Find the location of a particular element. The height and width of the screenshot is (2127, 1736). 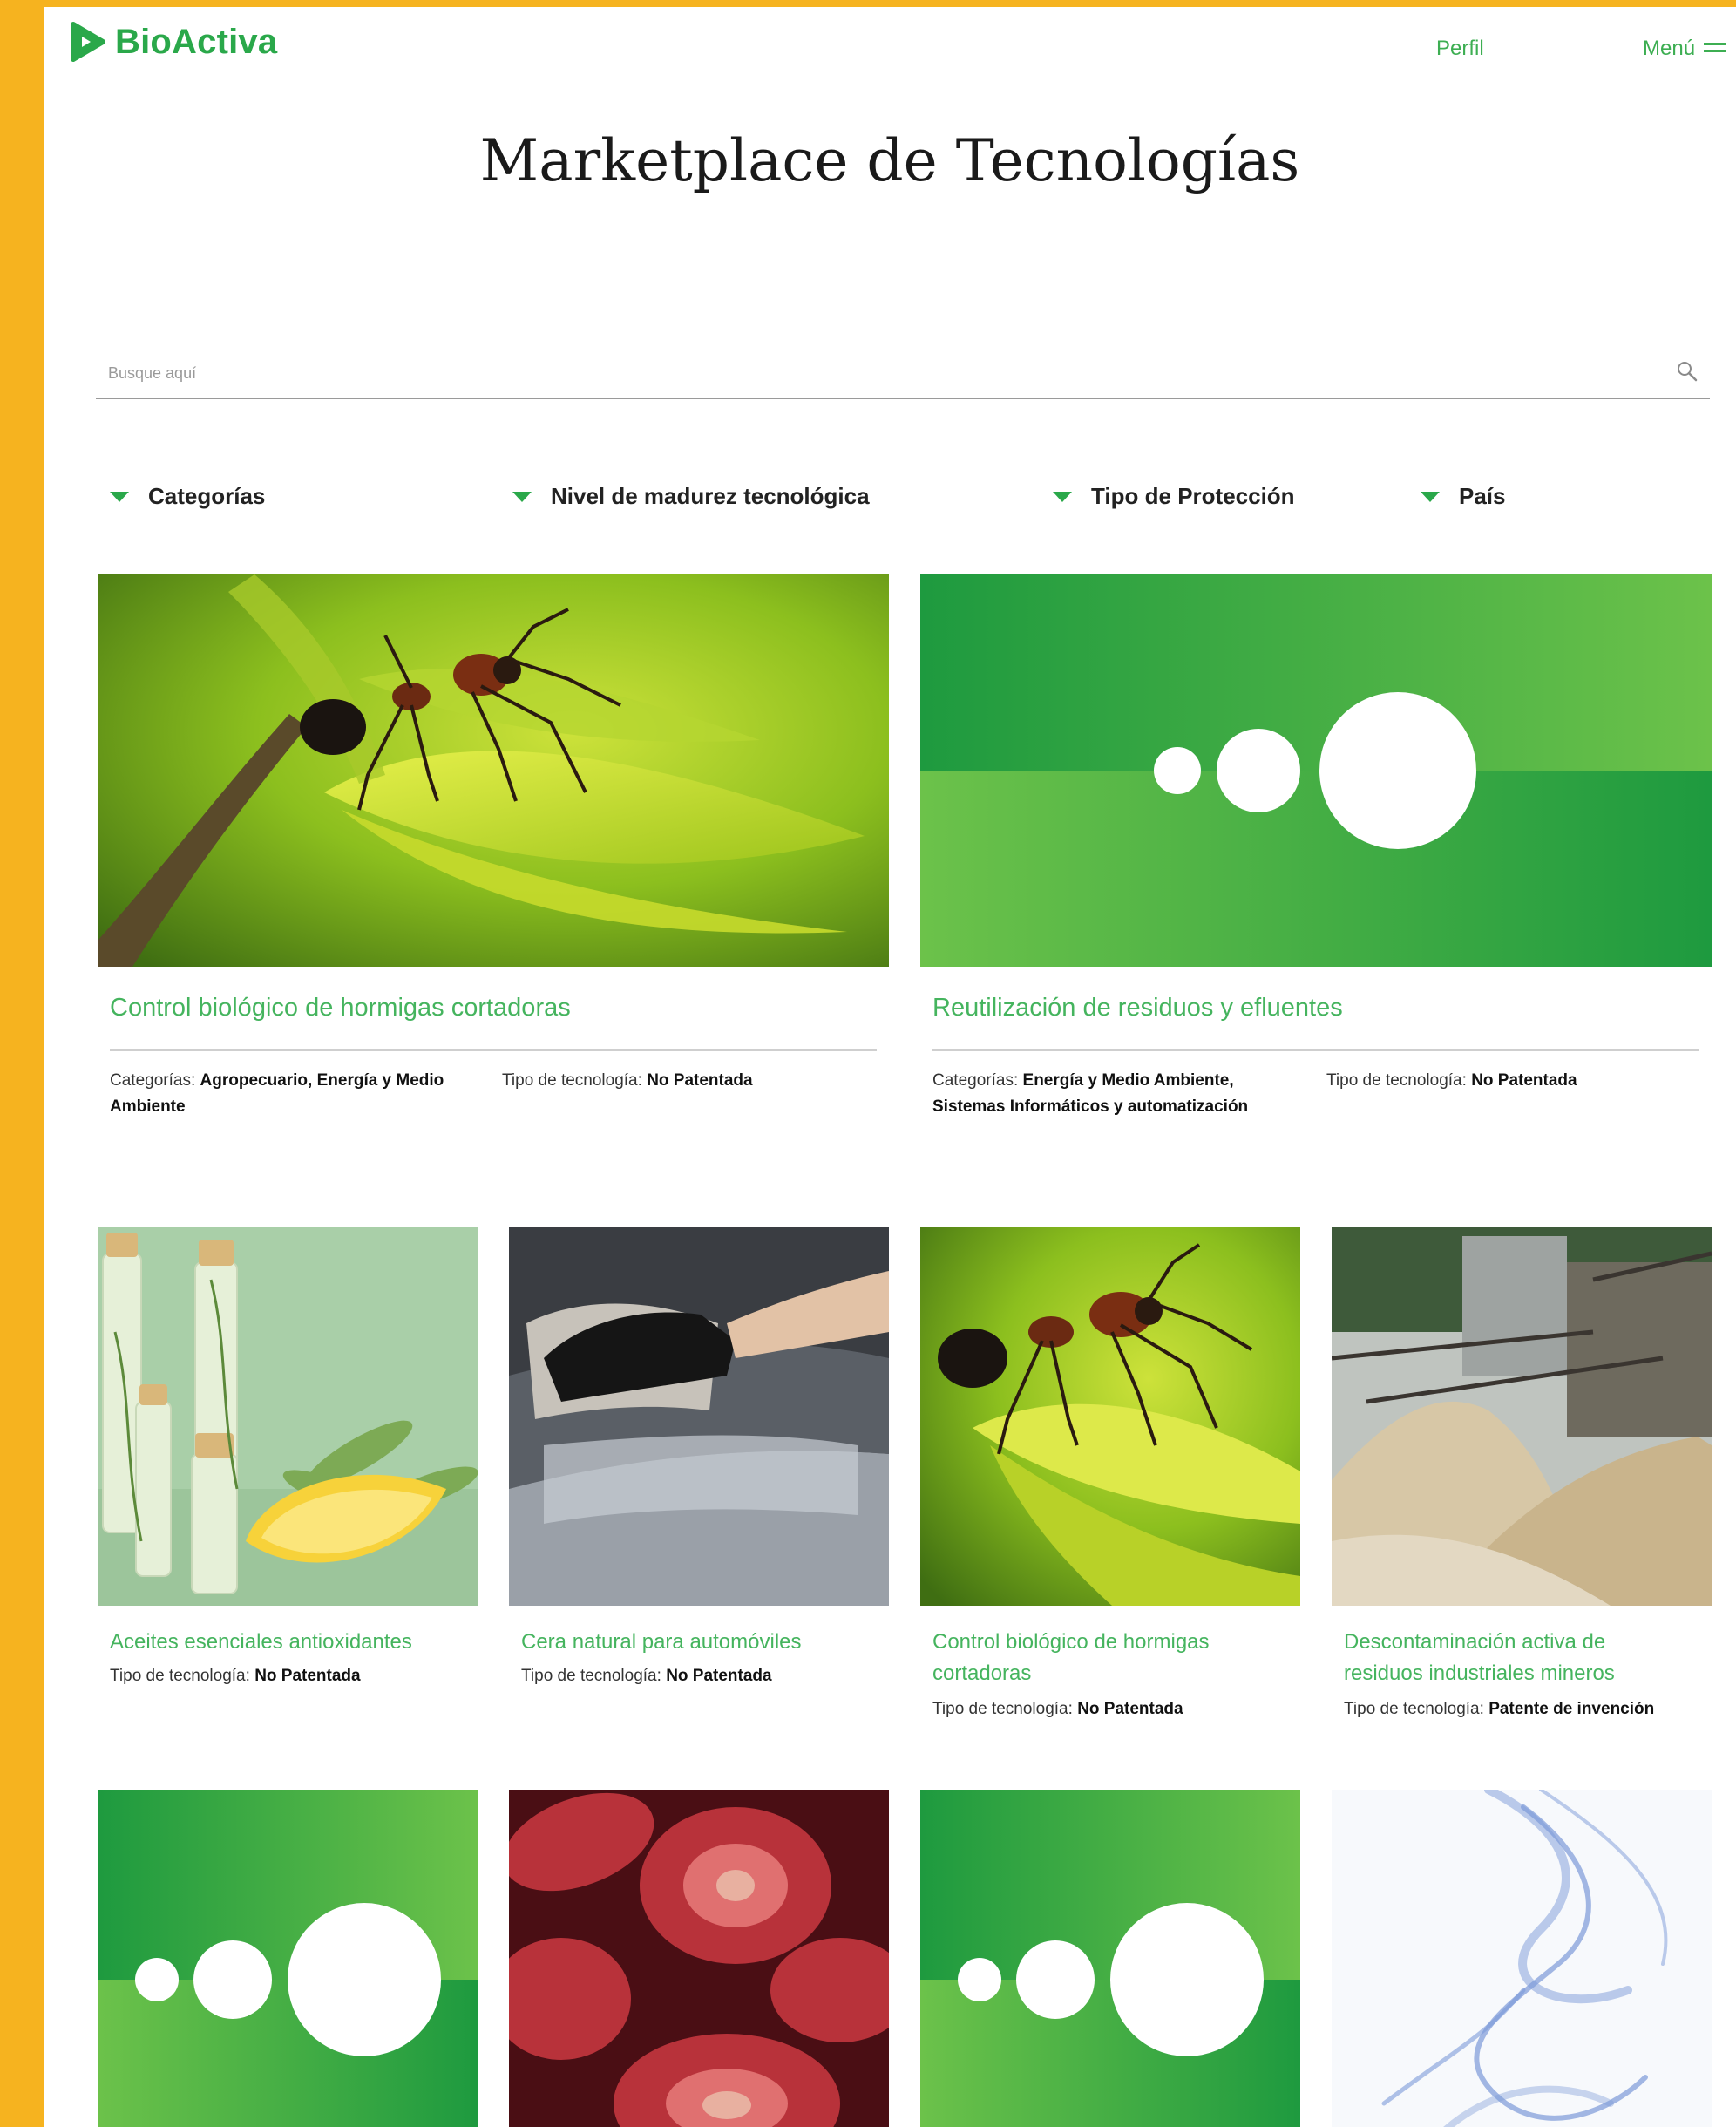

card-title: Aceites esenciales antioxidantes is located at coordinates (288, 1642).